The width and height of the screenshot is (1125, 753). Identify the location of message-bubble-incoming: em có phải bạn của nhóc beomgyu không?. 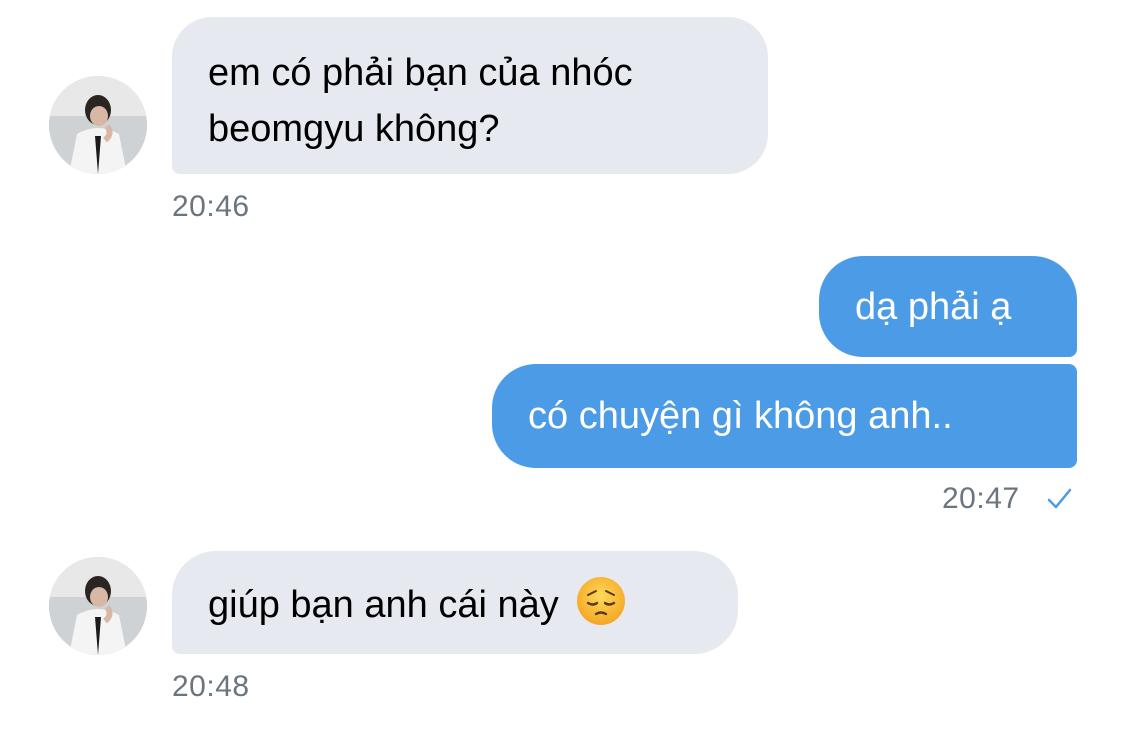
(470, 95).